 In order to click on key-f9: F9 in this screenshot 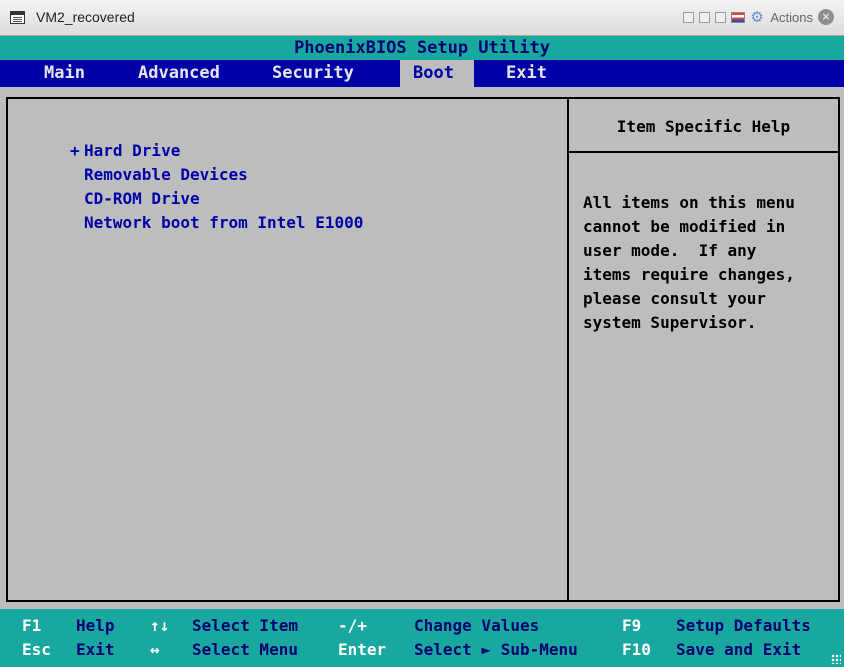, I will do `click(632, 625)`.